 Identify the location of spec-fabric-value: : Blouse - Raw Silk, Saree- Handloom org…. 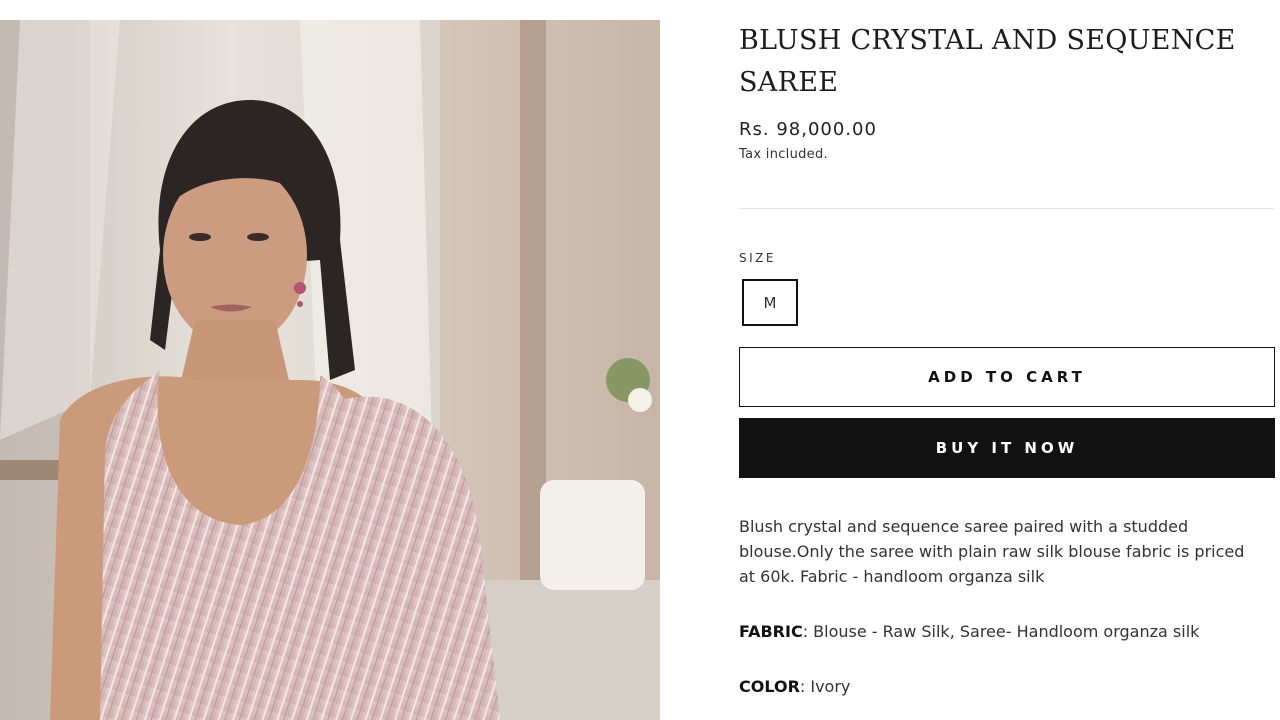
(1001, 631).